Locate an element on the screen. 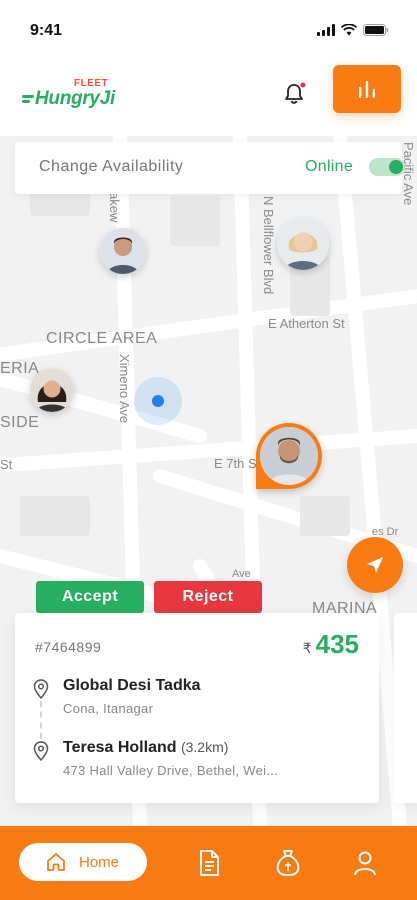  reject-button: Reject is located at coordinates (208, 597).